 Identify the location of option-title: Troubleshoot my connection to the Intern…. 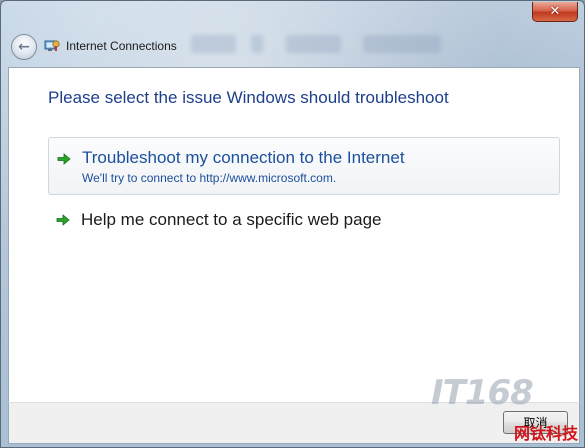
(243, 157).